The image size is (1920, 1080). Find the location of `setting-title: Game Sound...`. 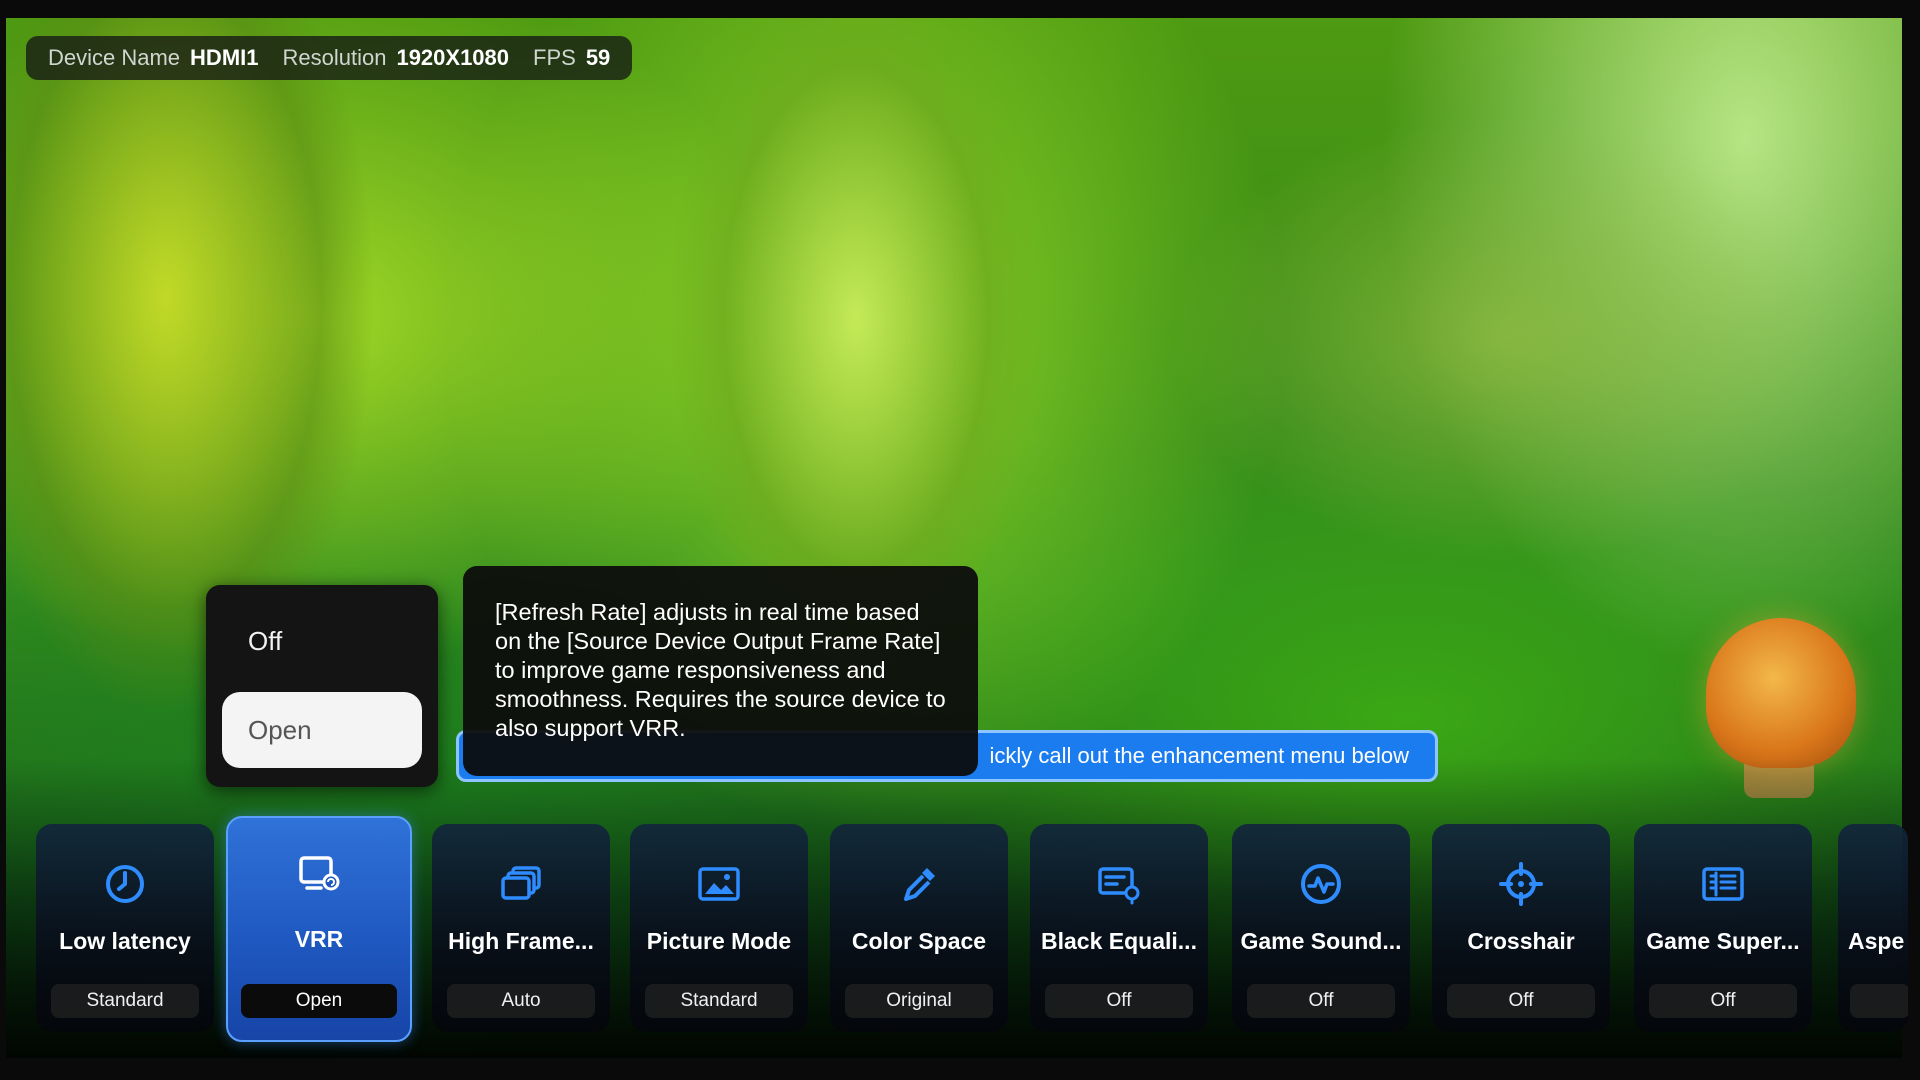

setting-title: Game Sound... is located at coordinates (1321, 941).